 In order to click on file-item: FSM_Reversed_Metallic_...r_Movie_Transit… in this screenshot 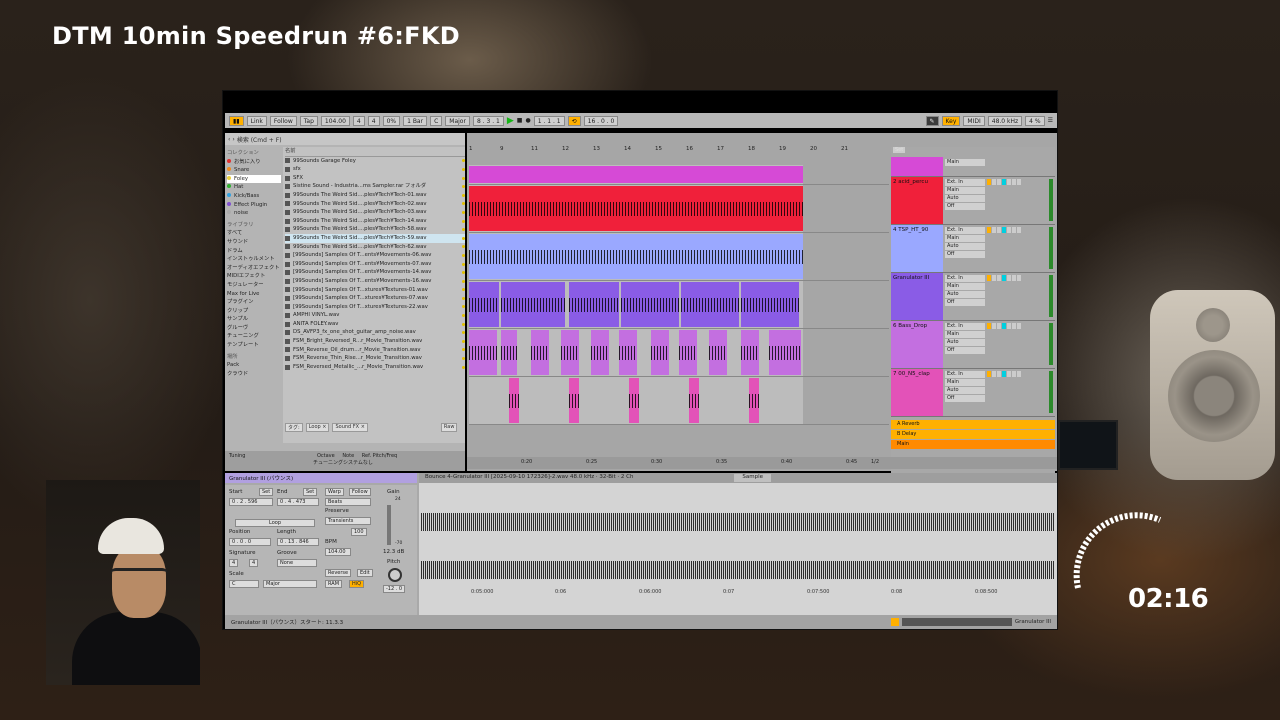, I will do `click(375, 367)`.